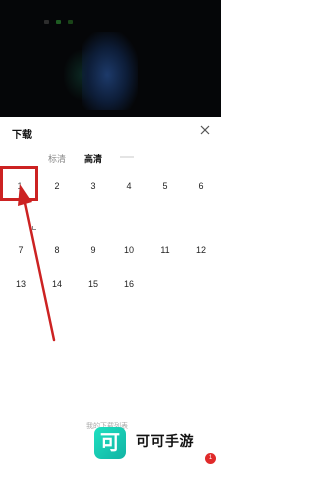 The height and width of the screenshot is (480, 320). What do you see at coordinates (129, 284) in the screenshot?
I see `episode-item-16: 16` at bounding box center [129, 284].